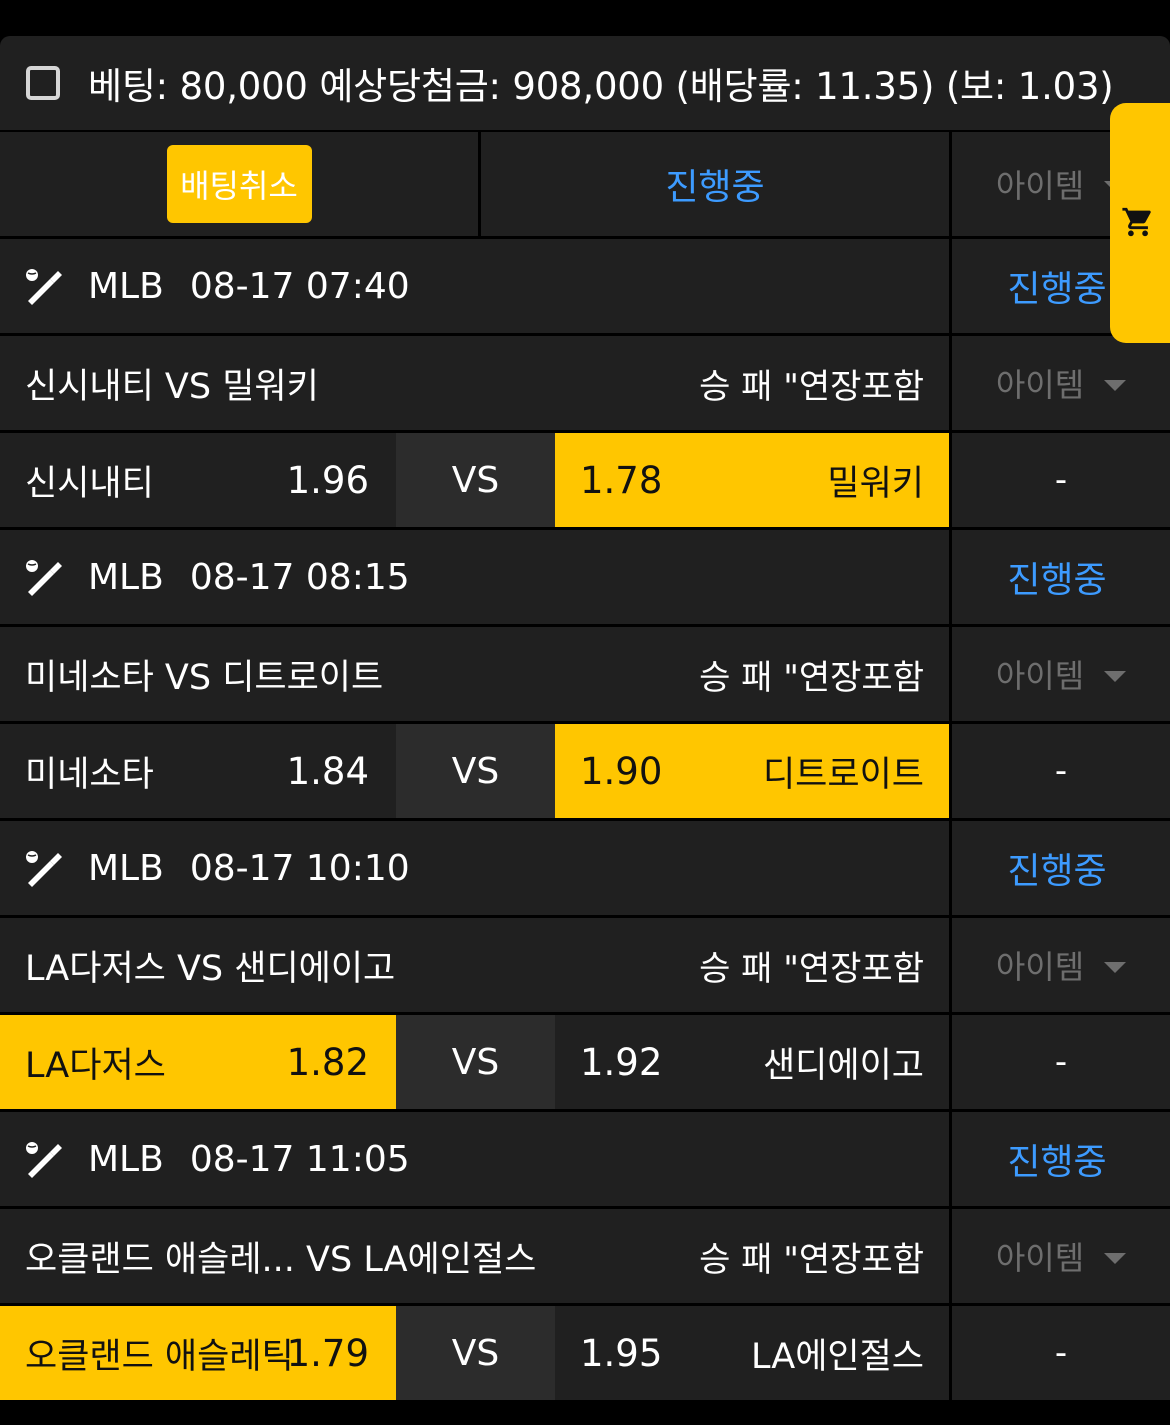 The height and width of the screenshot is (1425, 1170). I want to click on away-odds-value: 1.78, so click(621, 480).